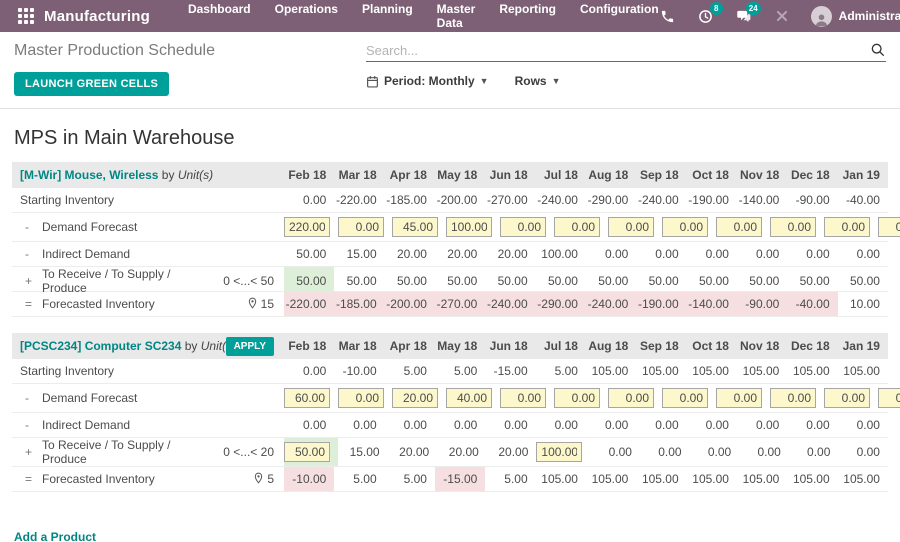  Describe the element at coordinates (97, 16) in the screenshot. I see `app-name: Manufacturing` at that location.